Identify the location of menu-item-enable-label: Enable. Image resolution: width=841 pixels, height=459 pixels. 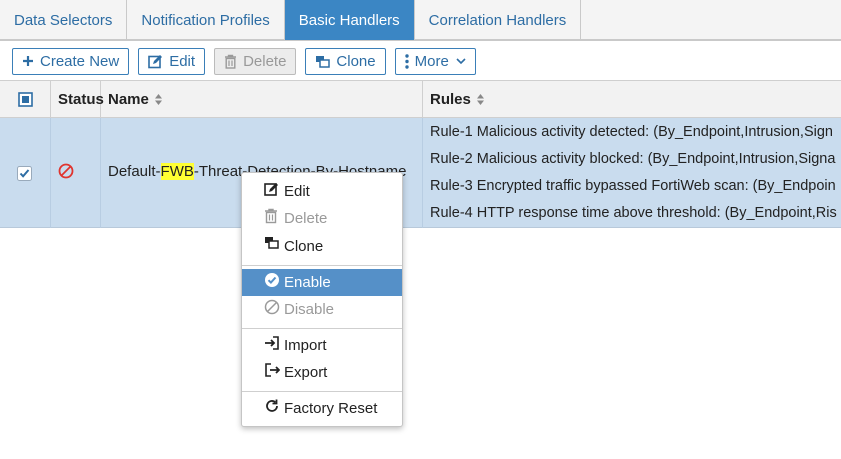
(307, 282).